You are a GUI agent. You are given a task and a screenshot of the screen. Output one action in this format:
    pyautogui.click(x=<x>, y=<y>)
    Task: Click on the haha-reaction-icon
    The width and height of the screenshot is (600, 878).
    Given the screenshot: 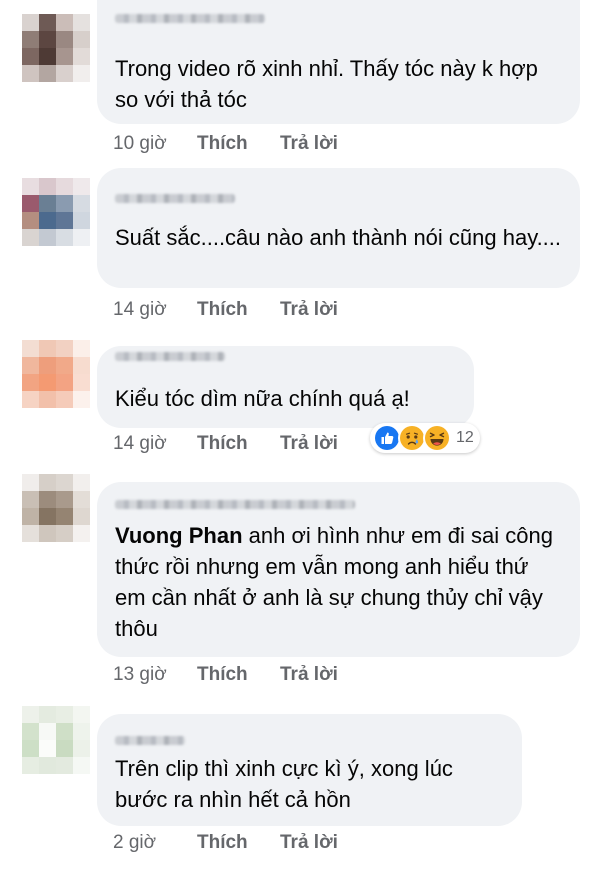 What is the action you would take?
    pyautogui.click(x=437, y=438)
    